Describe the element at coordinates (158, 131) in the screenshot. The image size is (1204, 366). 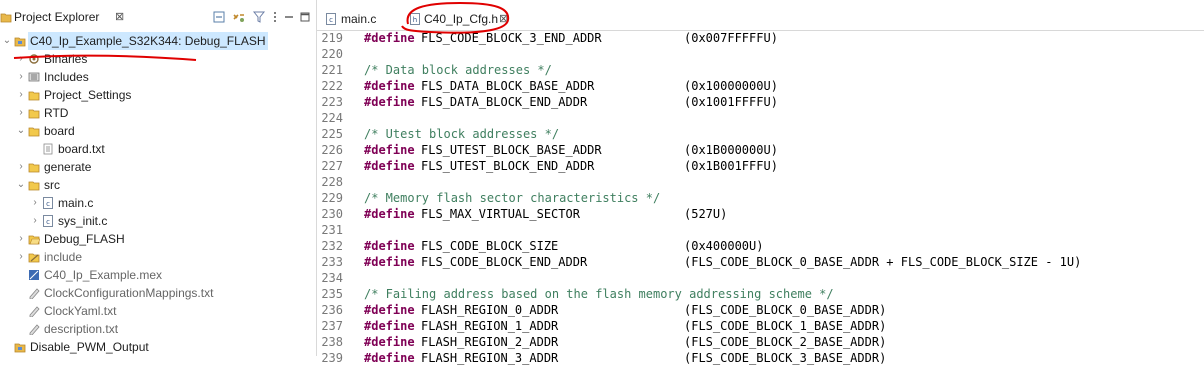
I see `tree-item: ⌄ board` at that location.